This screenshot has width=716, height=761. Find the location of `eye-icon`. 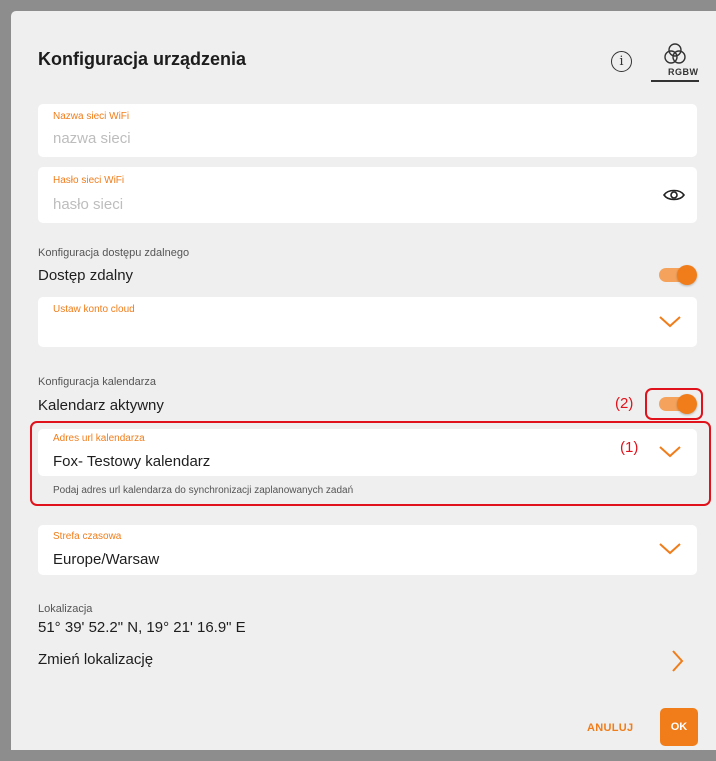

eye-icon is located at coordinates (674, 195).